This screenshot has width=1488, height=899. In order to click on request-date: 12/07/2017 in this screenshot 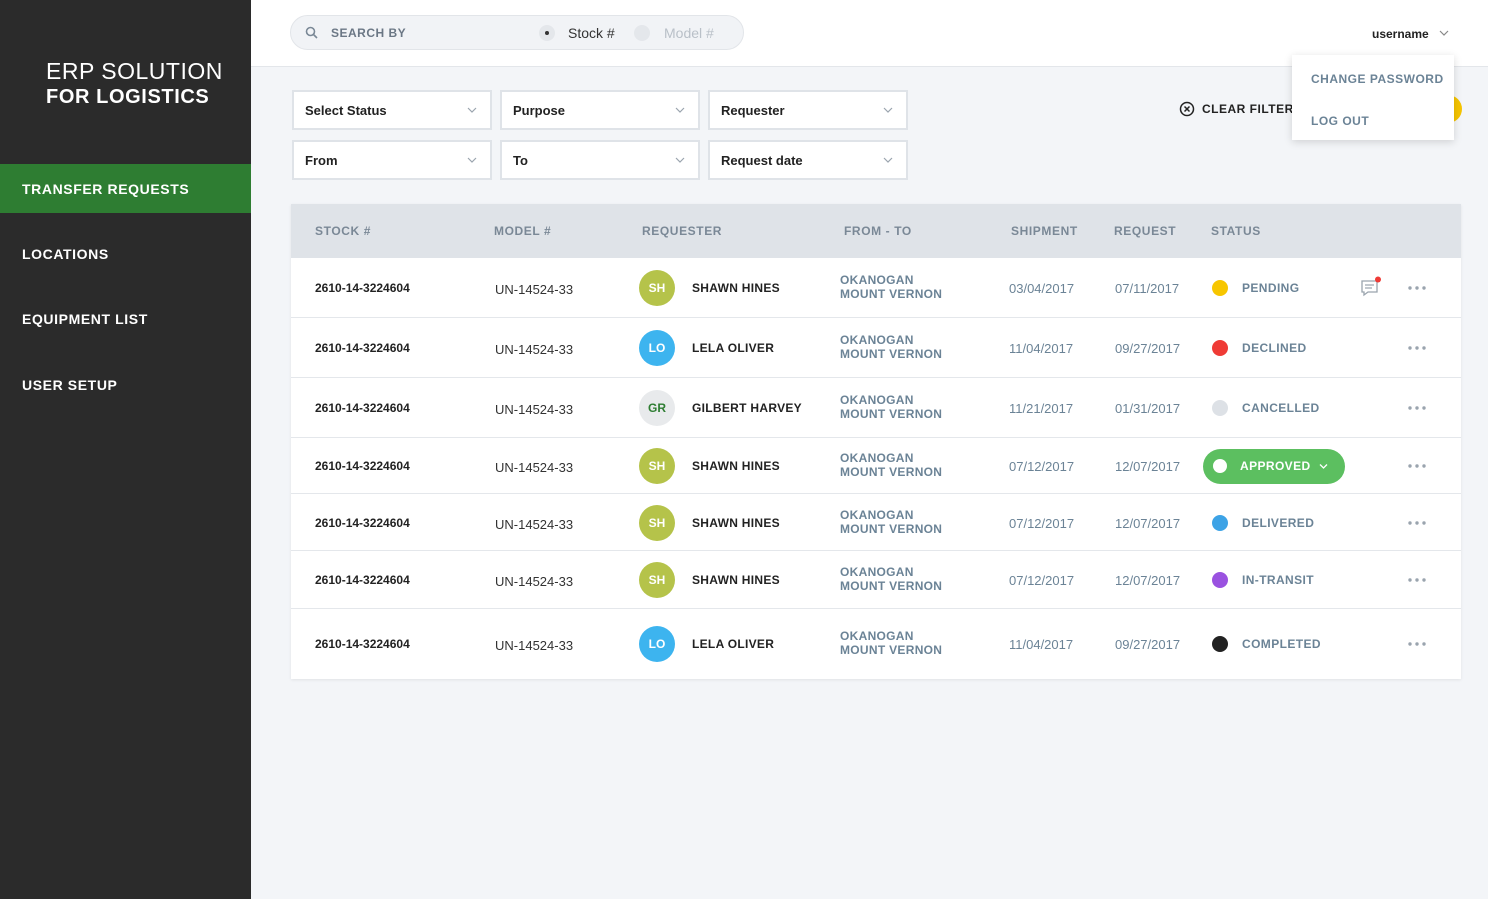, I will do `click(1148, 580)`.